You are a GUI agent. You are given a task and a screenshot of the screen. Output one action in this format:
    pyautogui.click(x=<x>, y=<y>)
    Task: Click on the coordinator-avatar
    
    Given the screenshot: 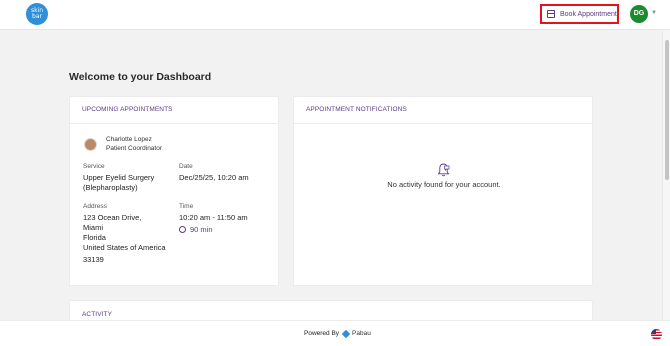 What is the action you would take?
    pyautogui.click(x=90, y=144)
    